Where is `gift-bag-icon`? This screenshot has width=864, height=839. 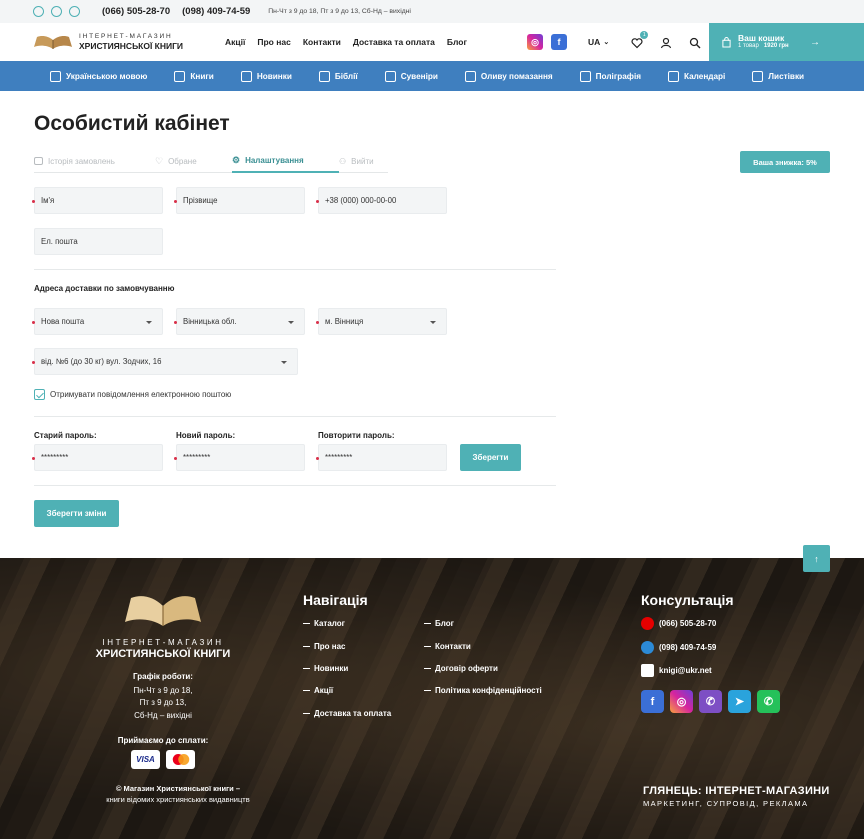
gift-bag-icon is located at coordinates (390, 76).